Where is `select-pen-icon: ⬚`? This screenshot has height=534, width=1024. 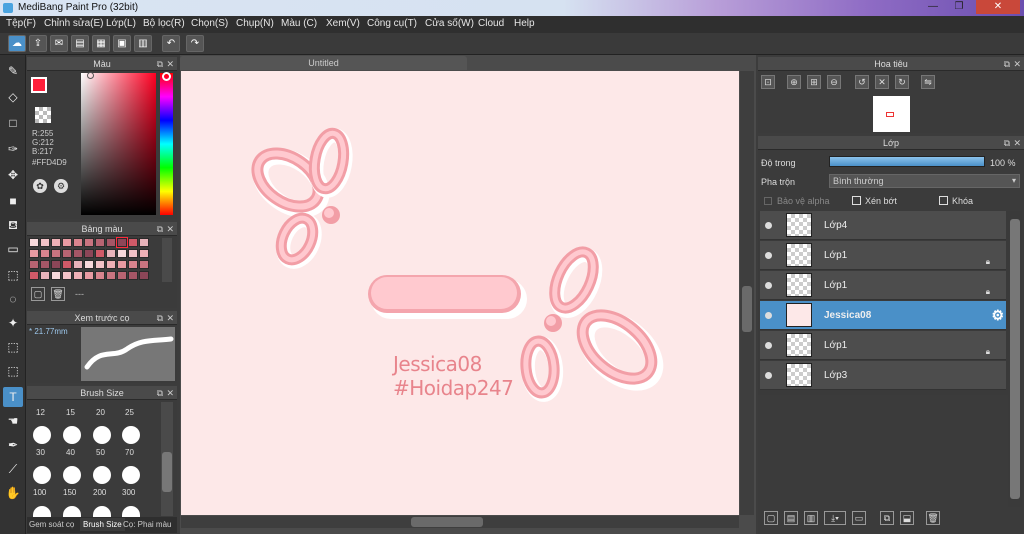
select-pen-icon: ⬚ is located at coordinates (13, 347).